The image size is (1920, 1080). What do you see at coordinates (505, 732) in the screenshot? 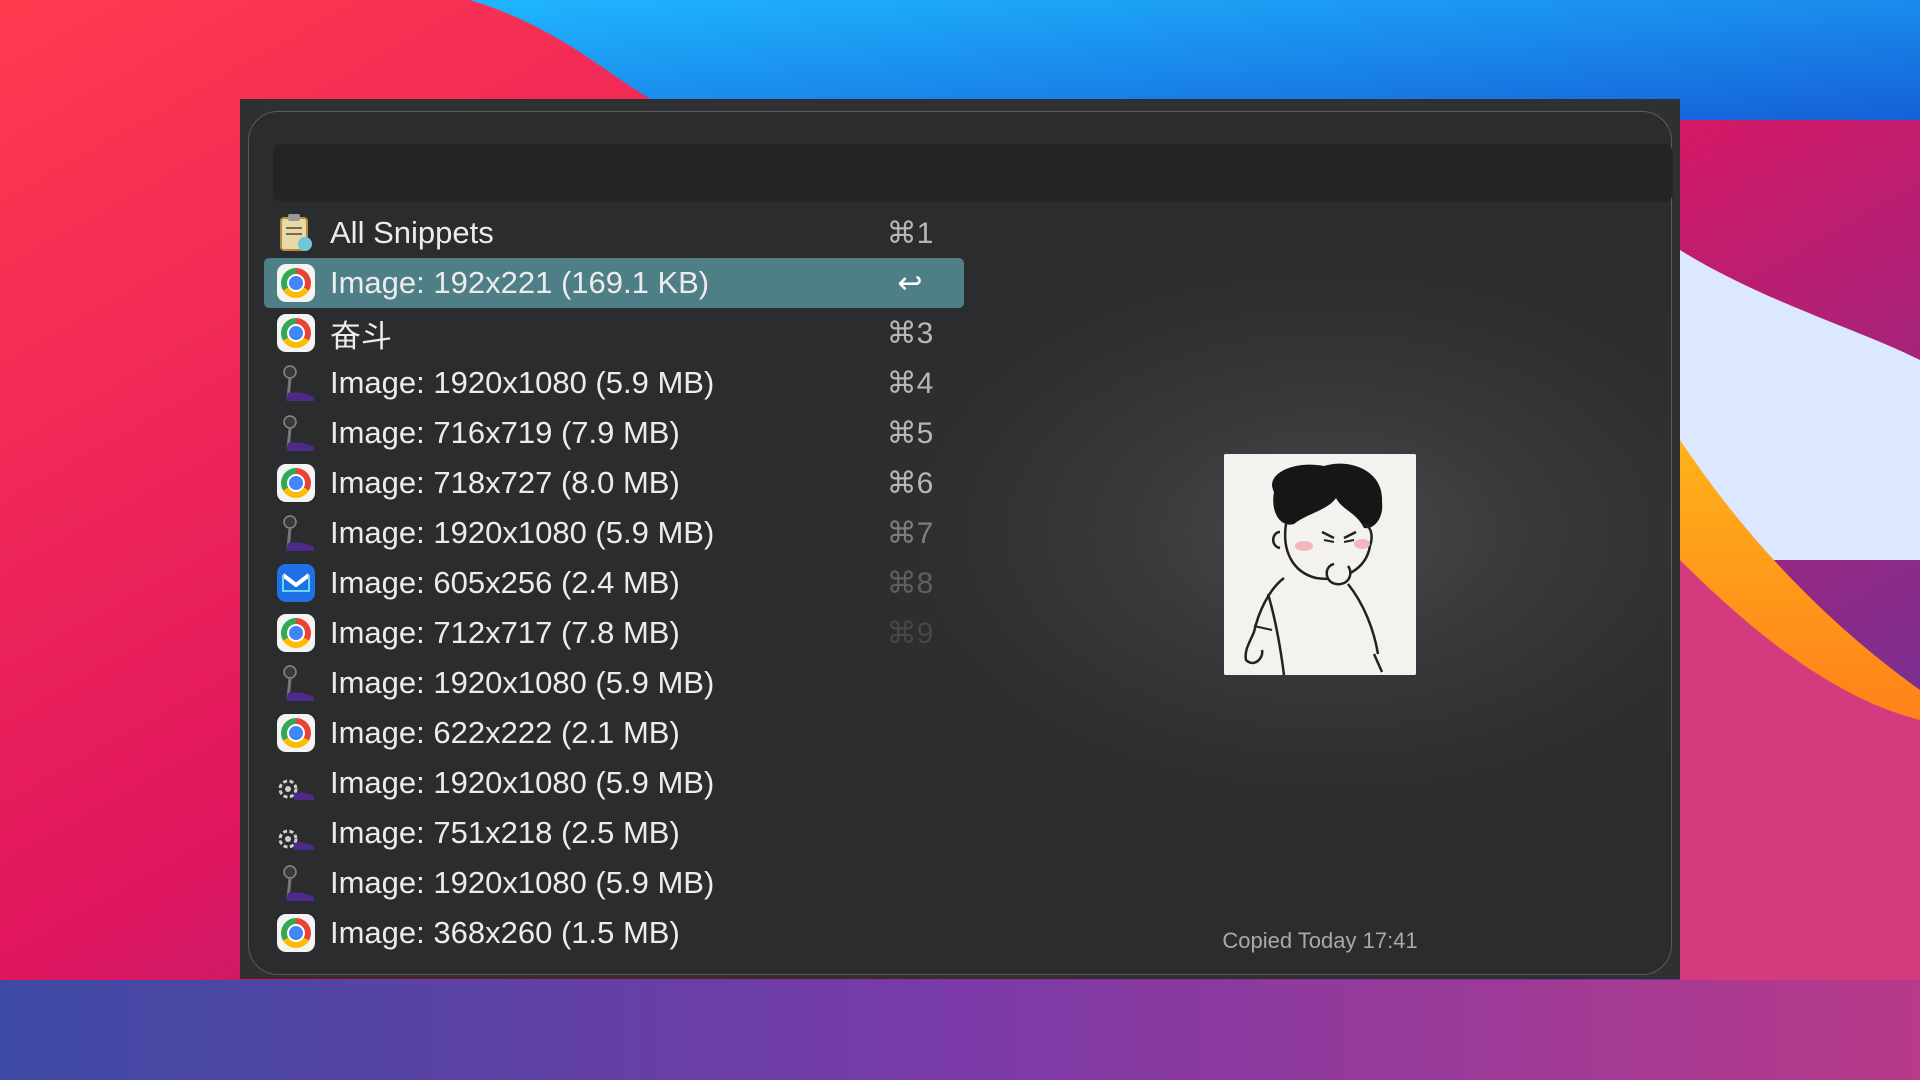
I see `list-item-label: Image: 622x222 (2.1 MB)` at bounding box center [505, 732].